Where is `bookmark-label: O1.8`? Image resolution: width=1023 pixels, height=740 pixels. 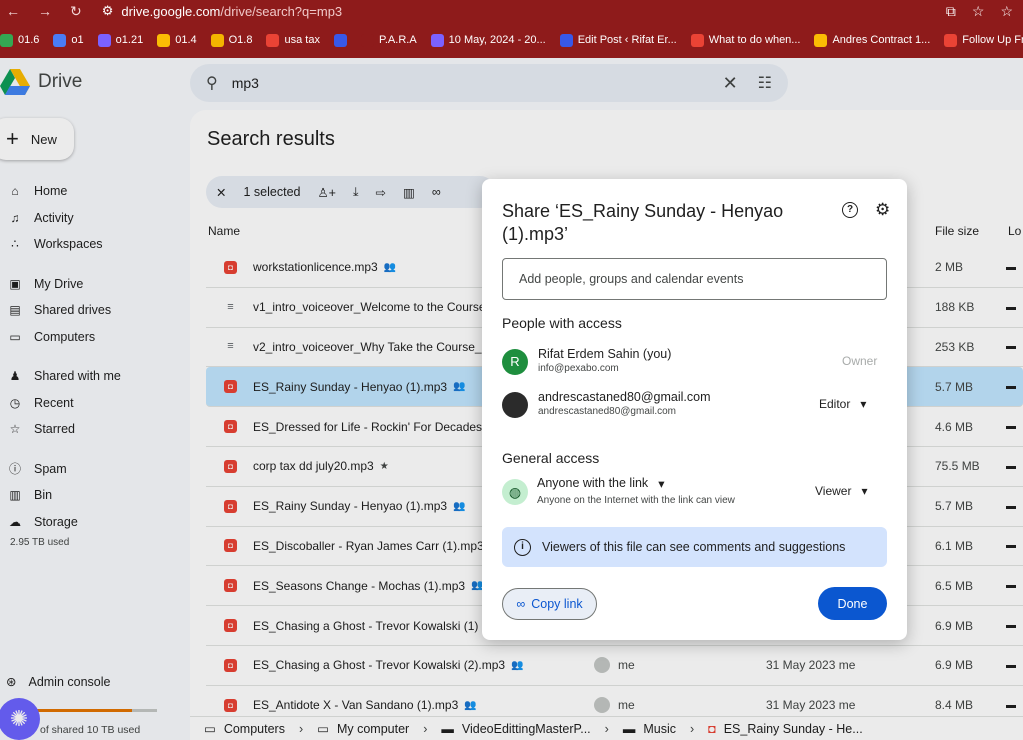
bookmark-label: O1.8 is located at coordinates (240, 40).